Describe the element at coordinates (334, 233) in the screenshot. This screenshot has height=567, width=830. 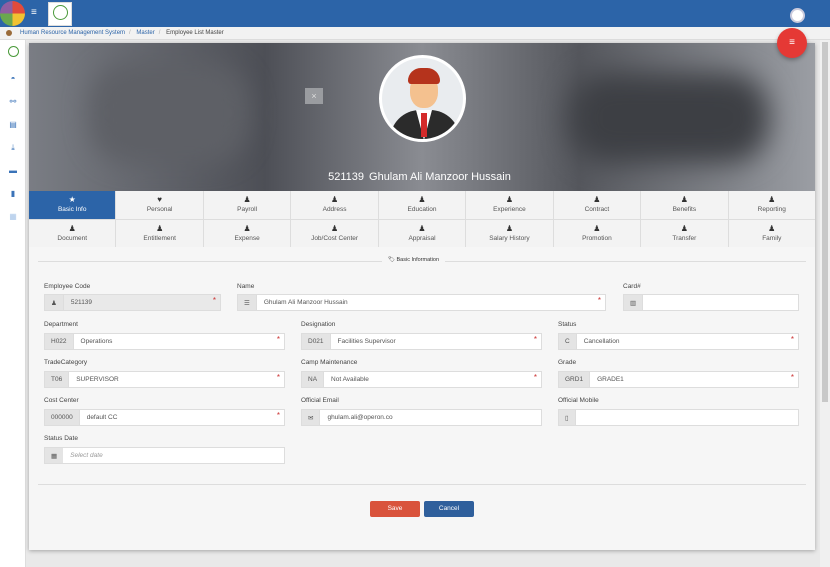
I see `tab-job-cost-center: ♟ Job/Cost Center` at that location.